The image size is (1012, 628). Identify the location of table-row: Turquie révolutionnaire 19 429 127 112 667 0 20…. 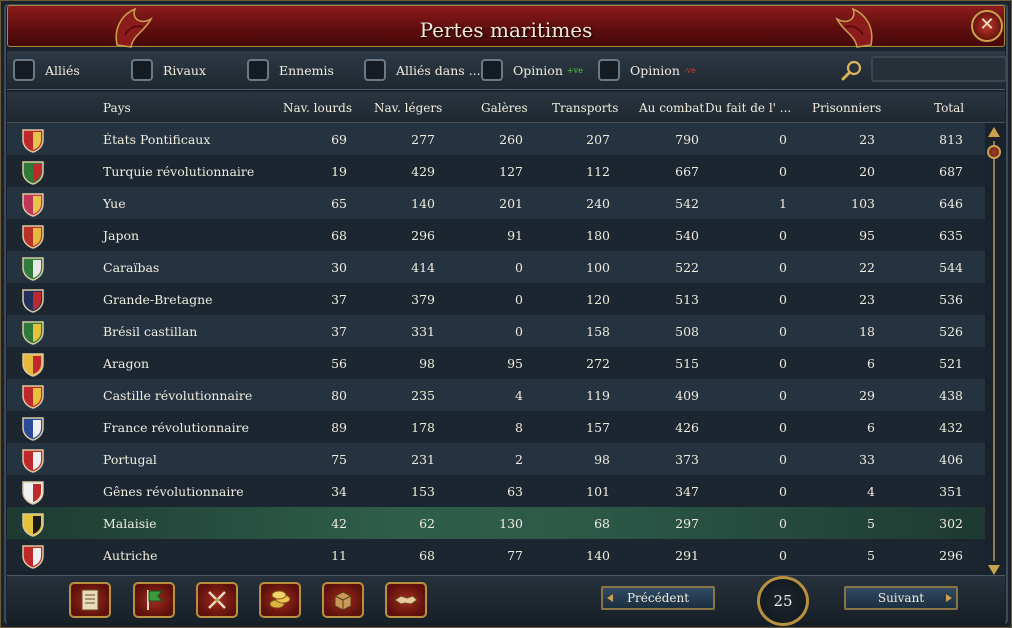
(496, 171).